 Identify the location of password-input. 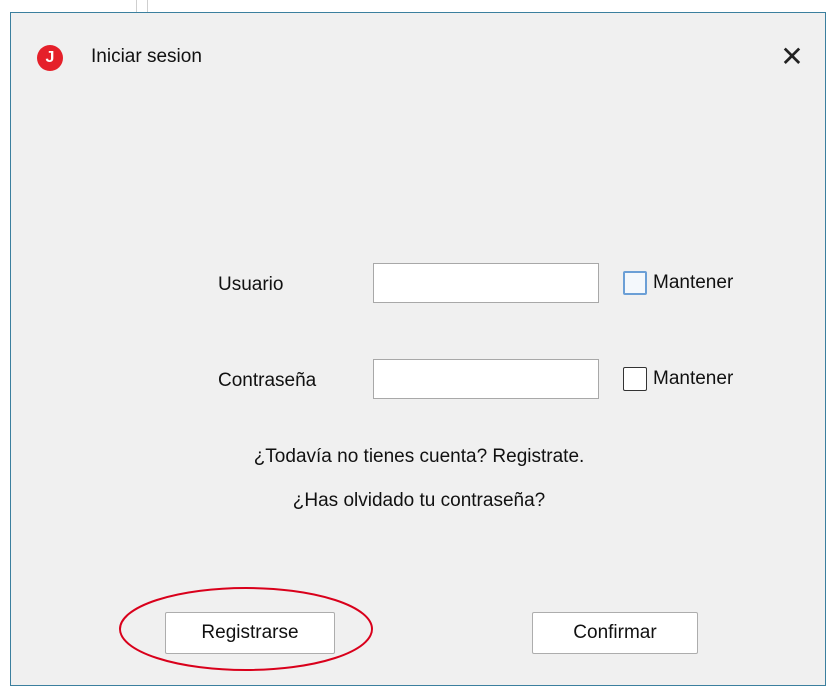
(486, 379).